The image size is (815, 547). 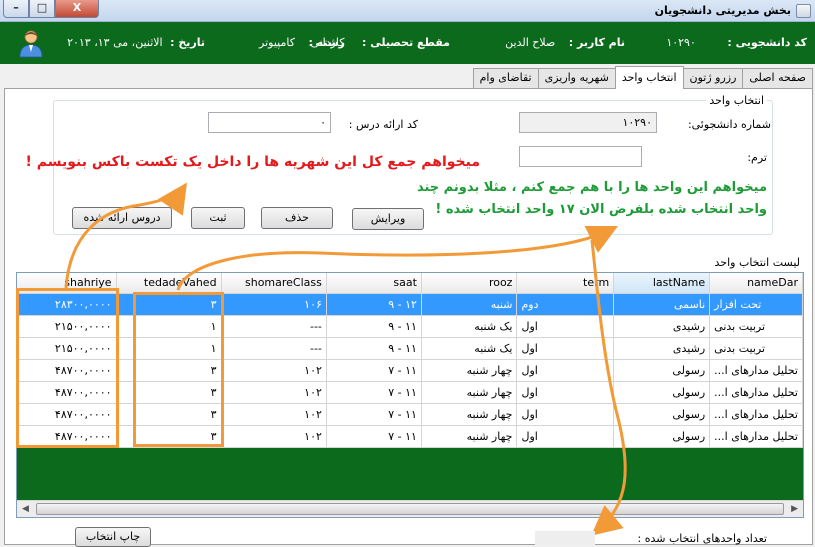 I want to click on horizontal-scrollbar: ◀ ▶, so click(x=410, y=508).